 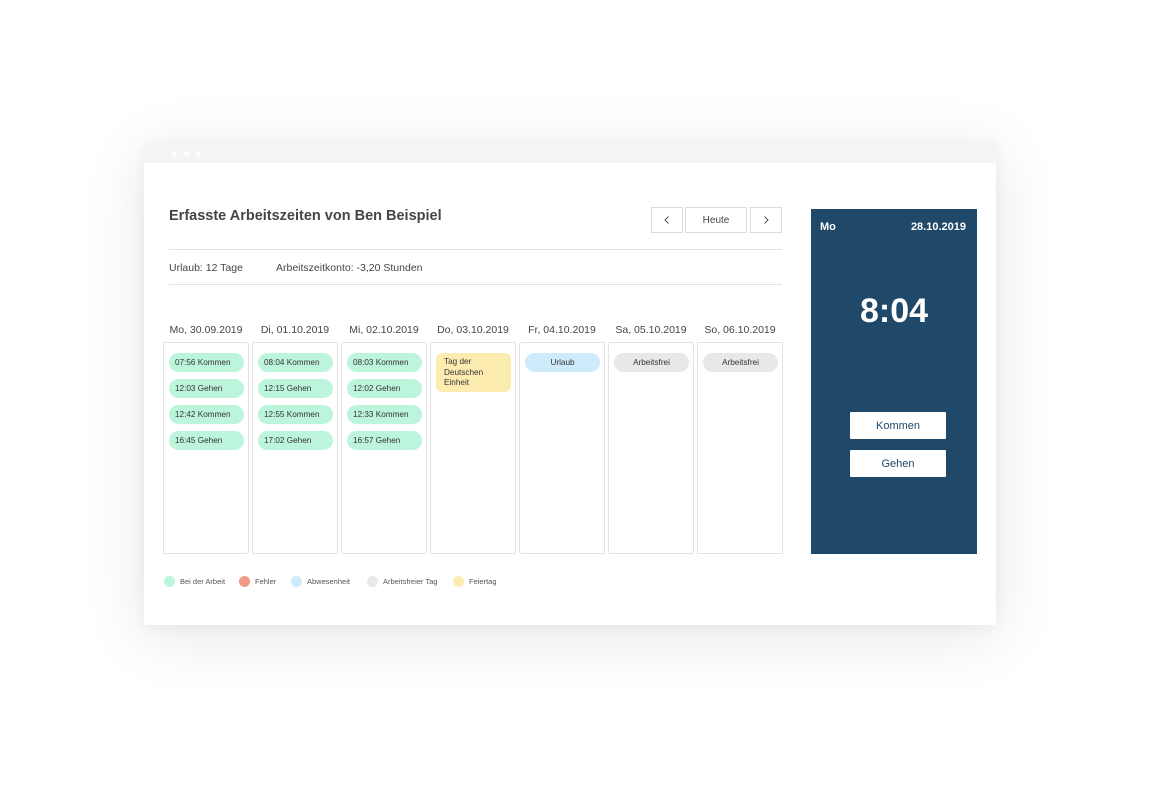 What do you see at coordinates (384, 414) in the screenshot?
I see `time-entry: 12:33 Kommen` at bounding box center [384, 414].